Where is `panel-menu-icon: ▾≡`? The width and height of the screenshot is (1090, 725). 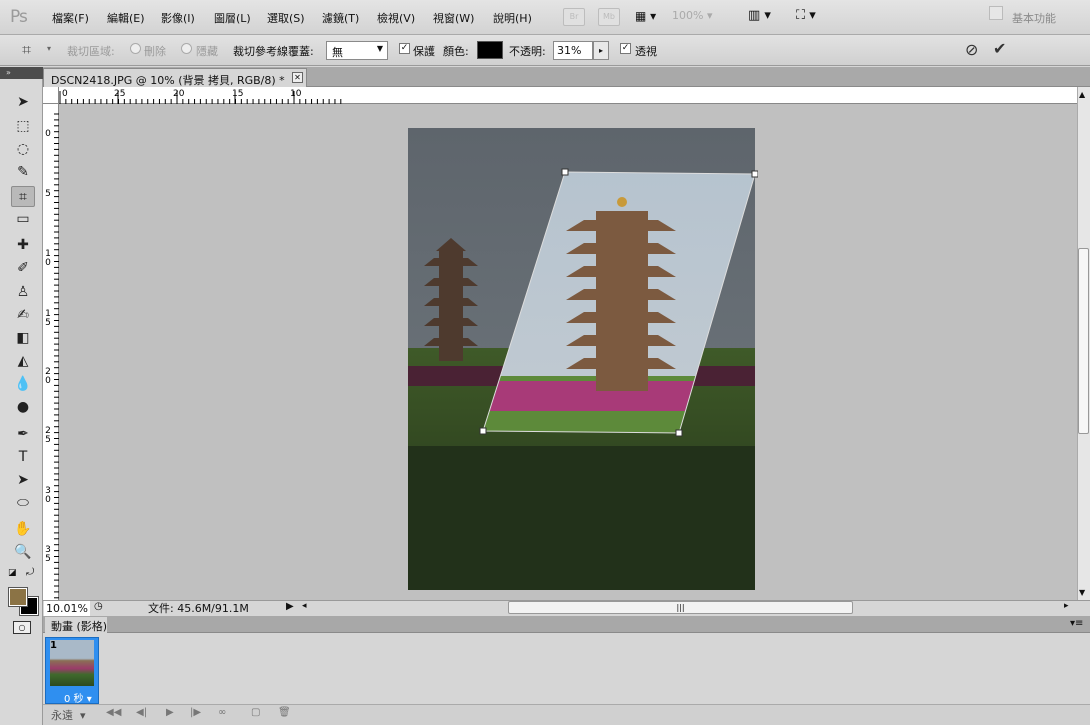 panel-menu-icon: ▾≡ is located at coordinates (1076, 623).